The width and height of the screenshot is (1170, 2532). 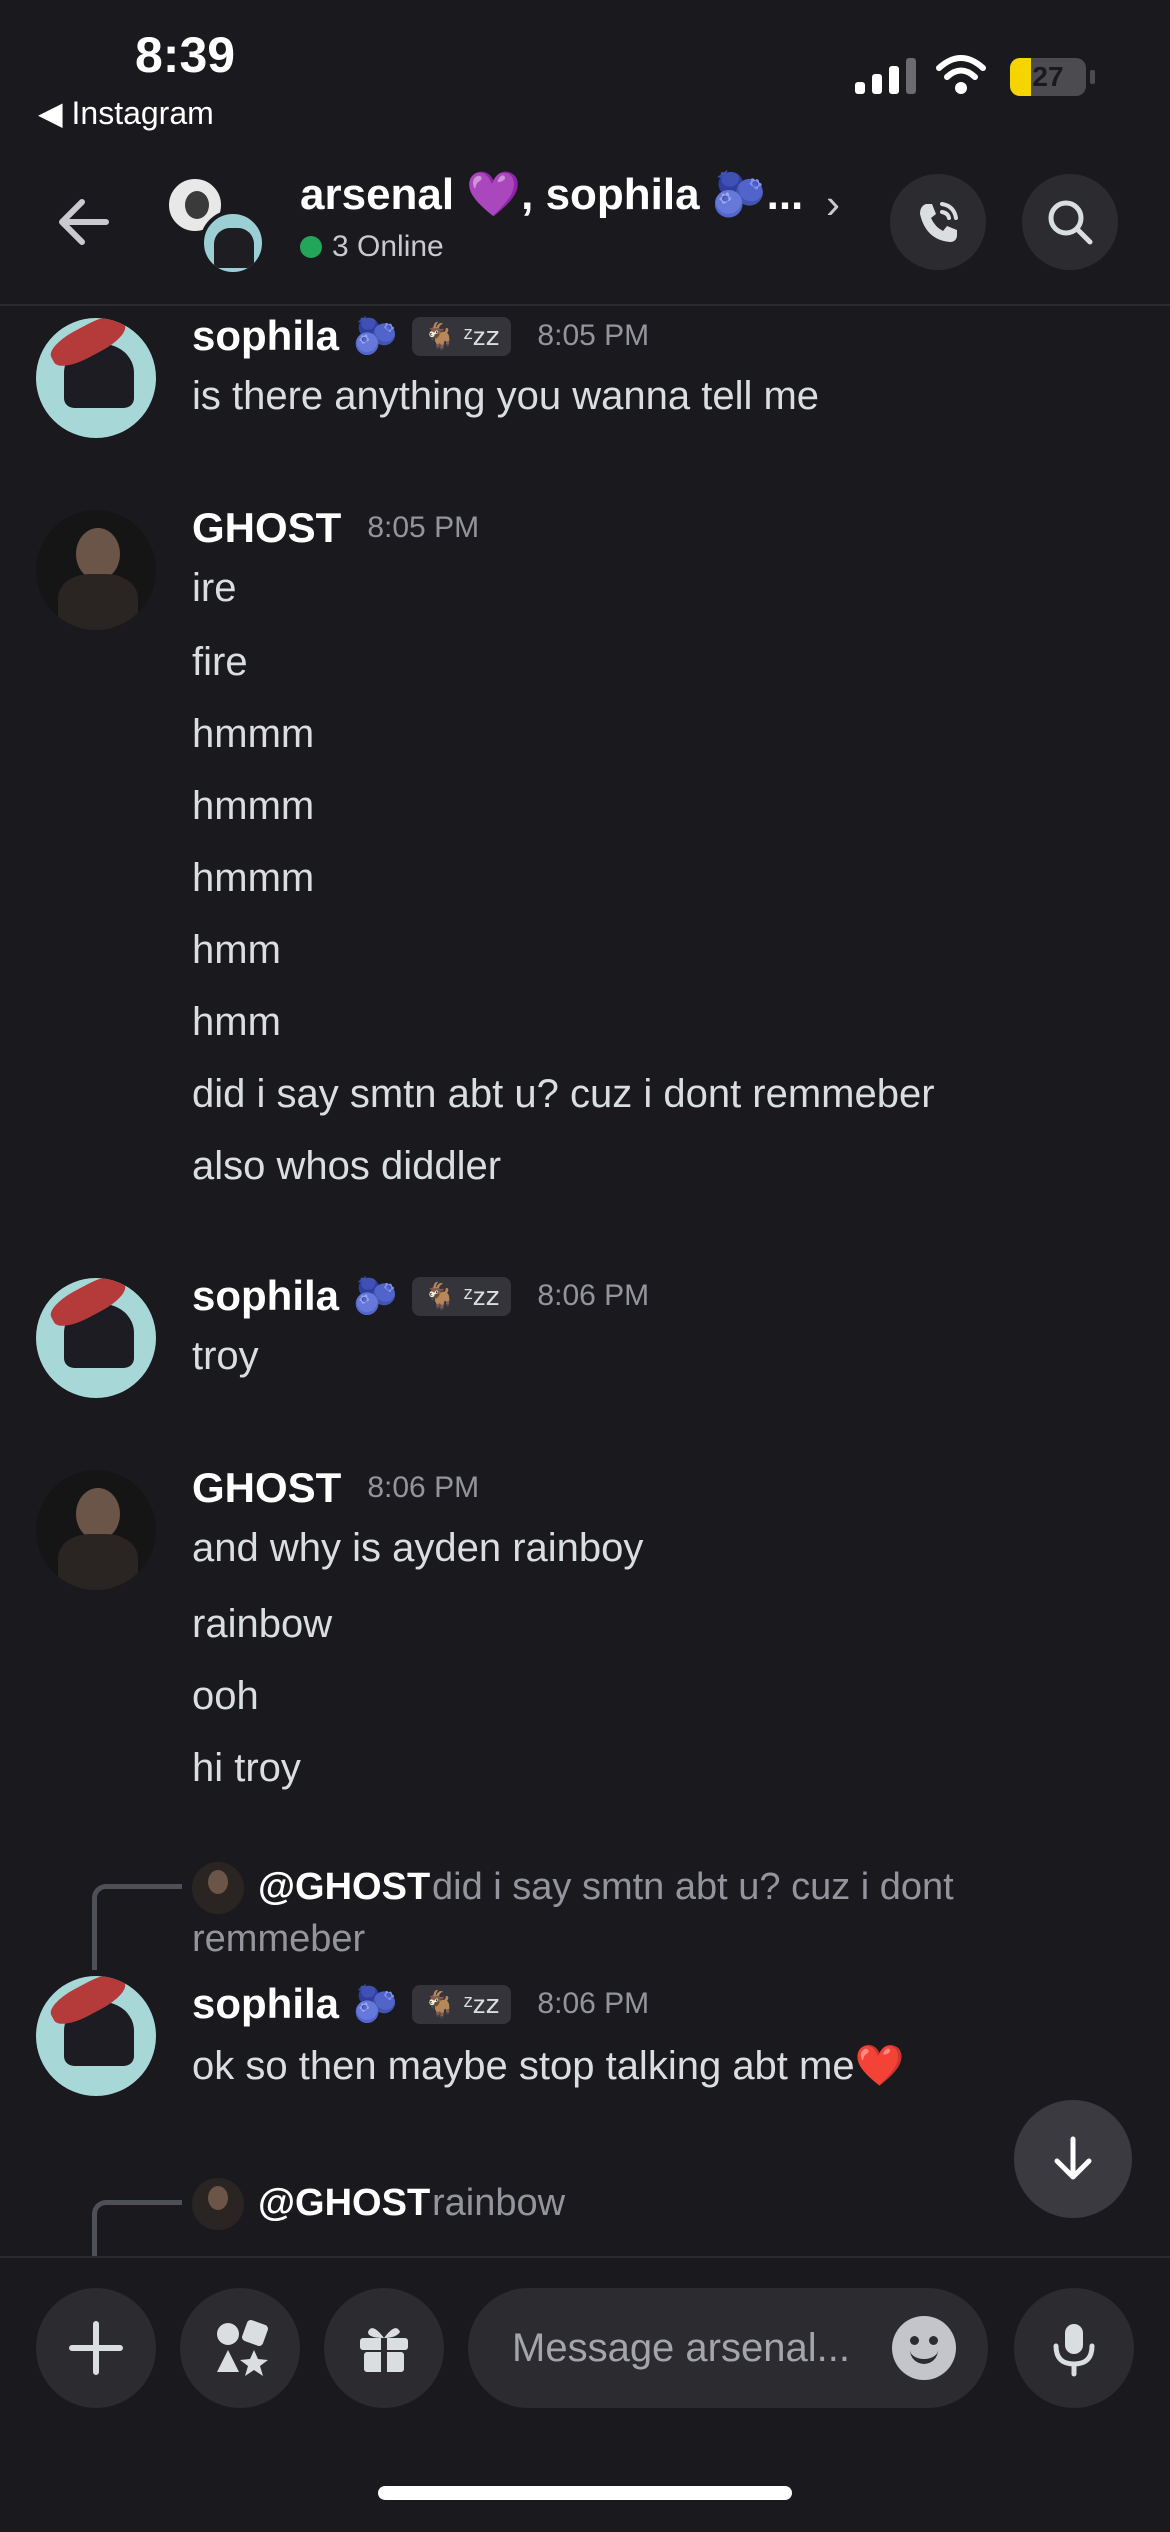 I want to click on status-bar: 8:39 ◀ Instagram 27, so click(x=585, y=70).